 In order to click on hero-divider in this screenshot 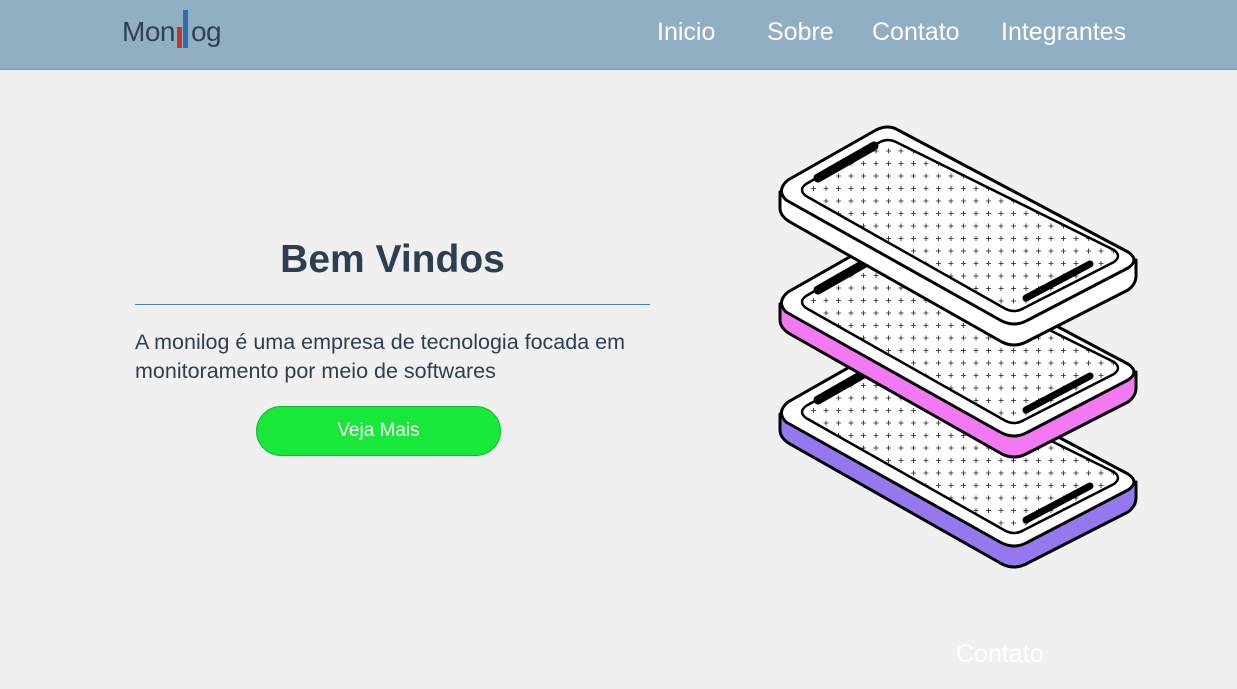, I will do `click(392, 304)`.